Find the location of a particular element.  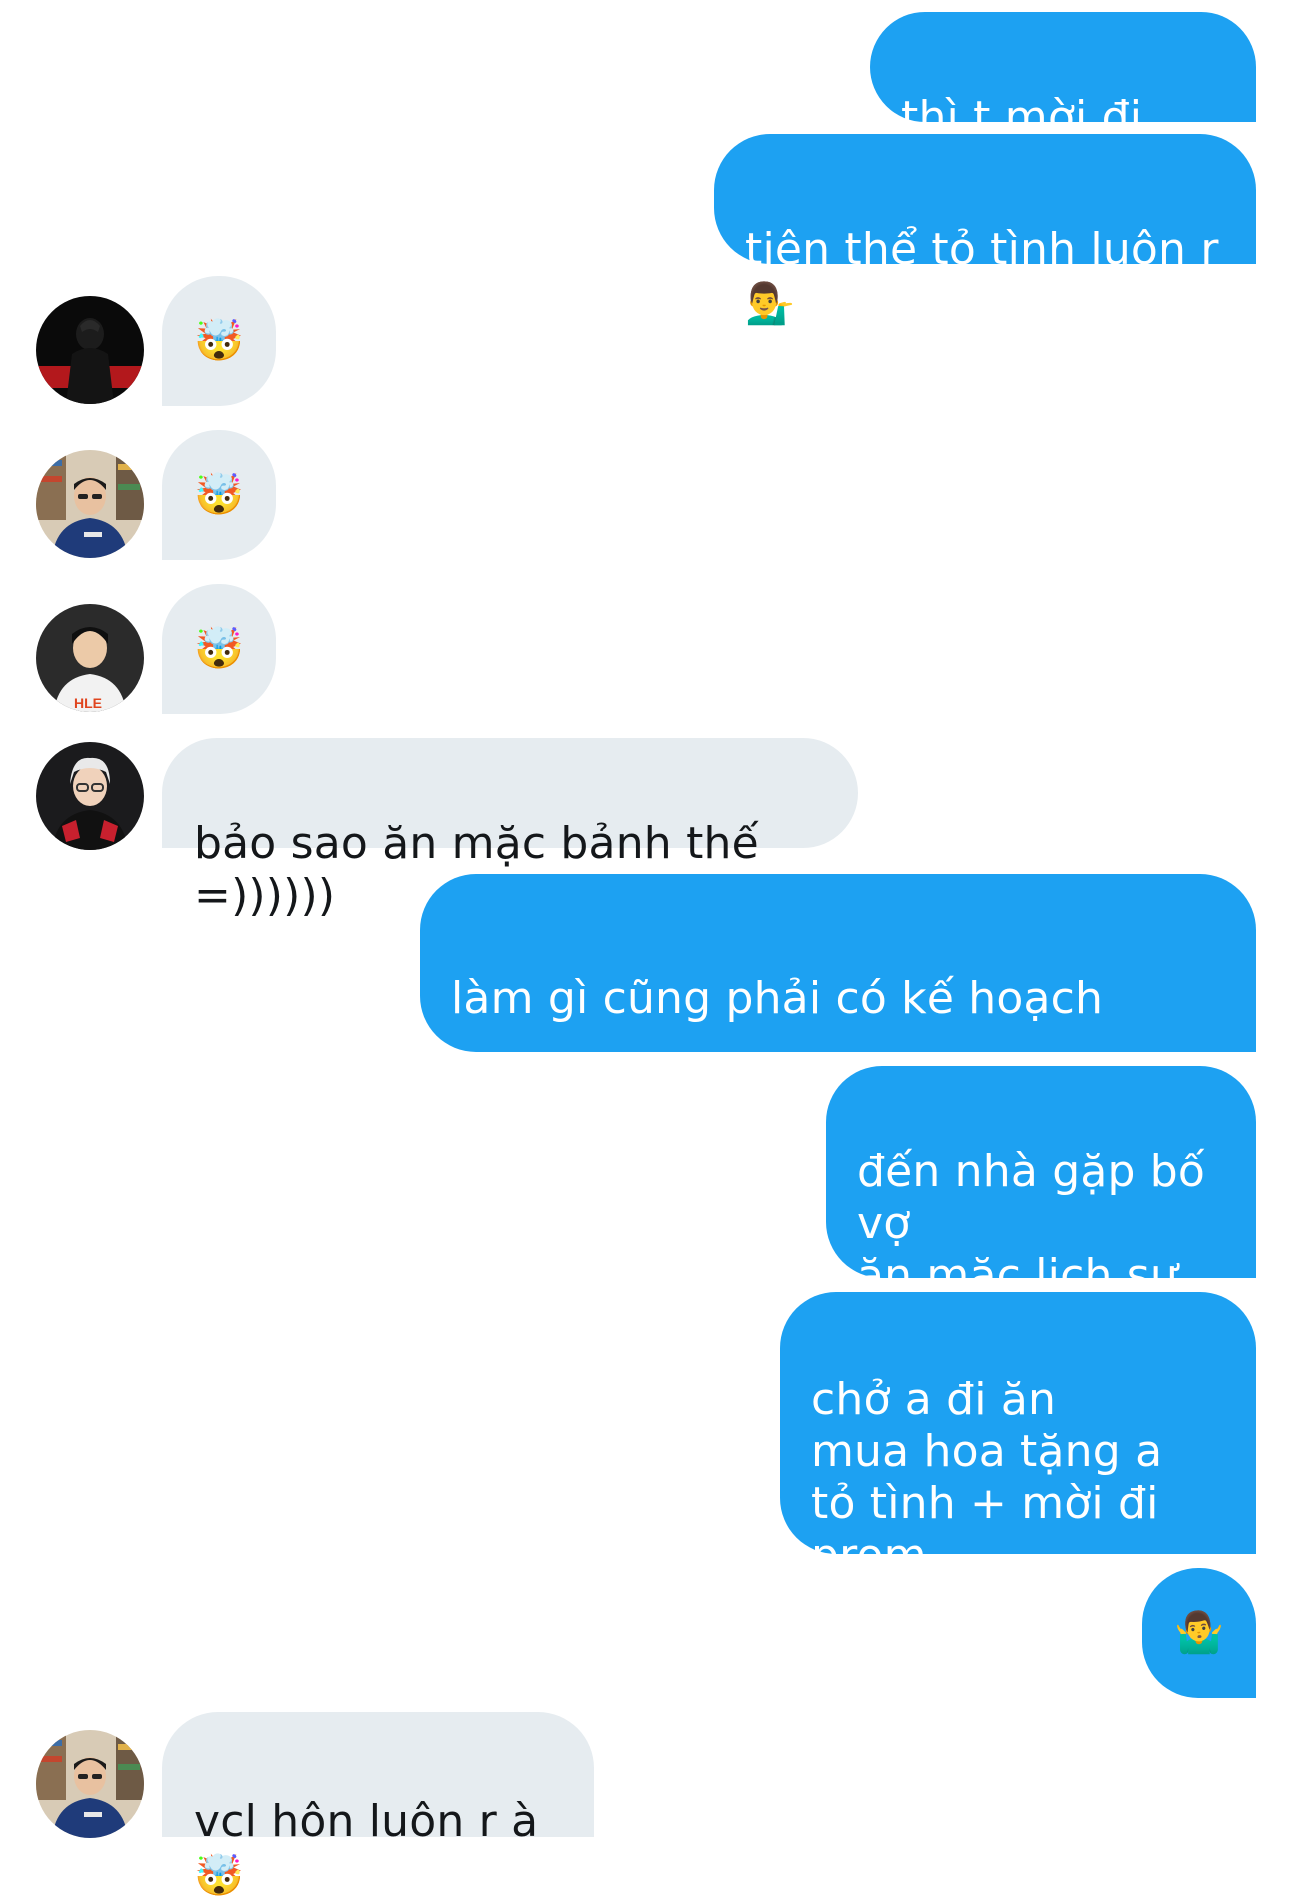

message-bubble-incoming: vcl hôn luôn r à 🤯 is located at coordinates (378, 1804).